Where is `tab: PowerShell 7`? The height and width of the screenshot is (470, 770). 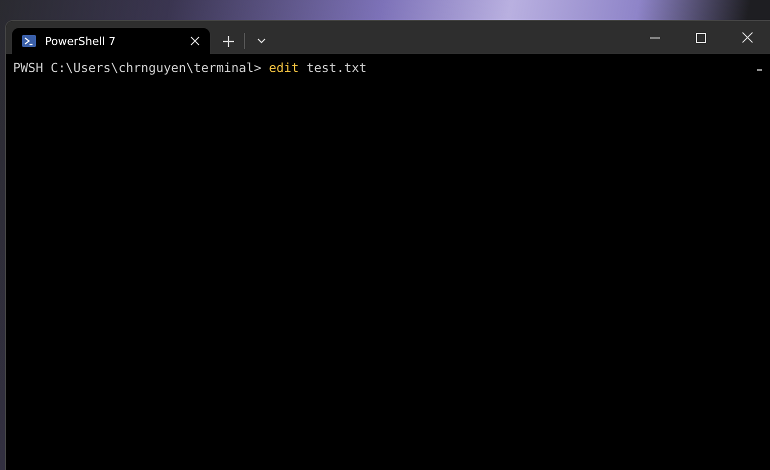
tab: PowerShell 7 is located at coordinates (111, 41).